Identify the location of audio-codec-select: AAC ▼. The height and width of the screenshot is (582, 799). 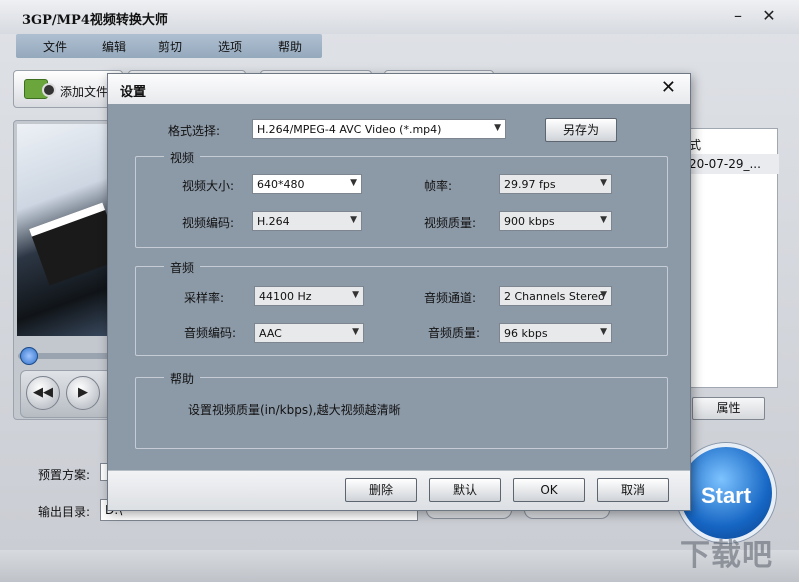
(309, 333).